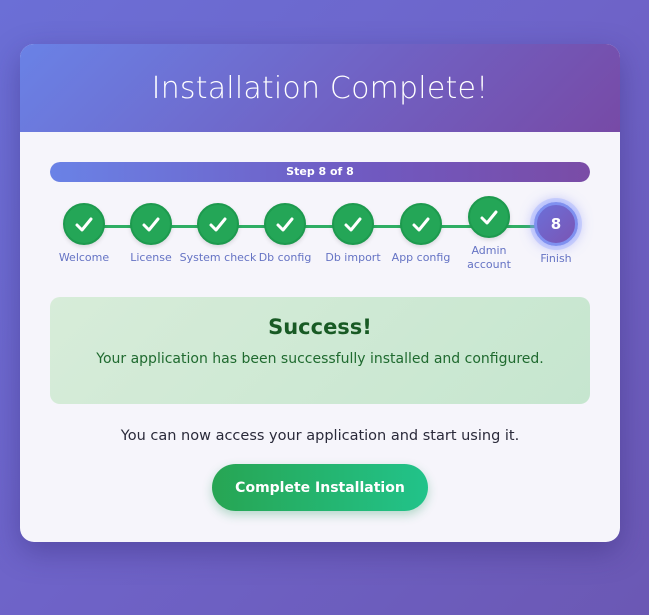  Describe the element at coordinates (320, 487) in the screenshot. I see `complete-installation-button: Complete Installation` at that location.